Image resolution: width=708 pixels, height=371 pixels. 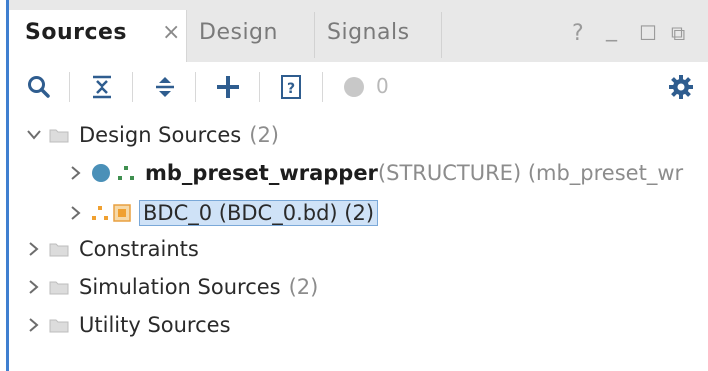 I want to click on tab-signals: Signals, so click(x=382, y=36).